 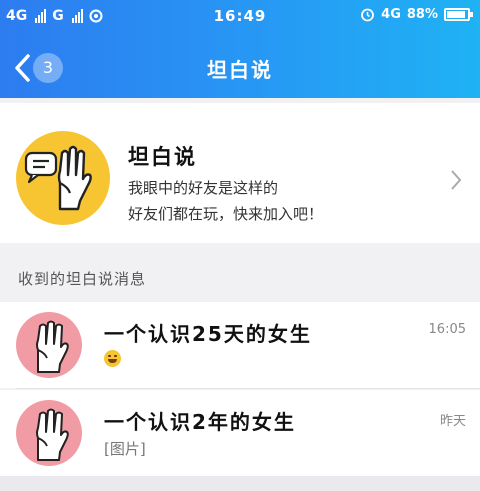 I want to click on intro-desc-line-1: 我眼中的好友是这样的, so click(x=203, y=188).